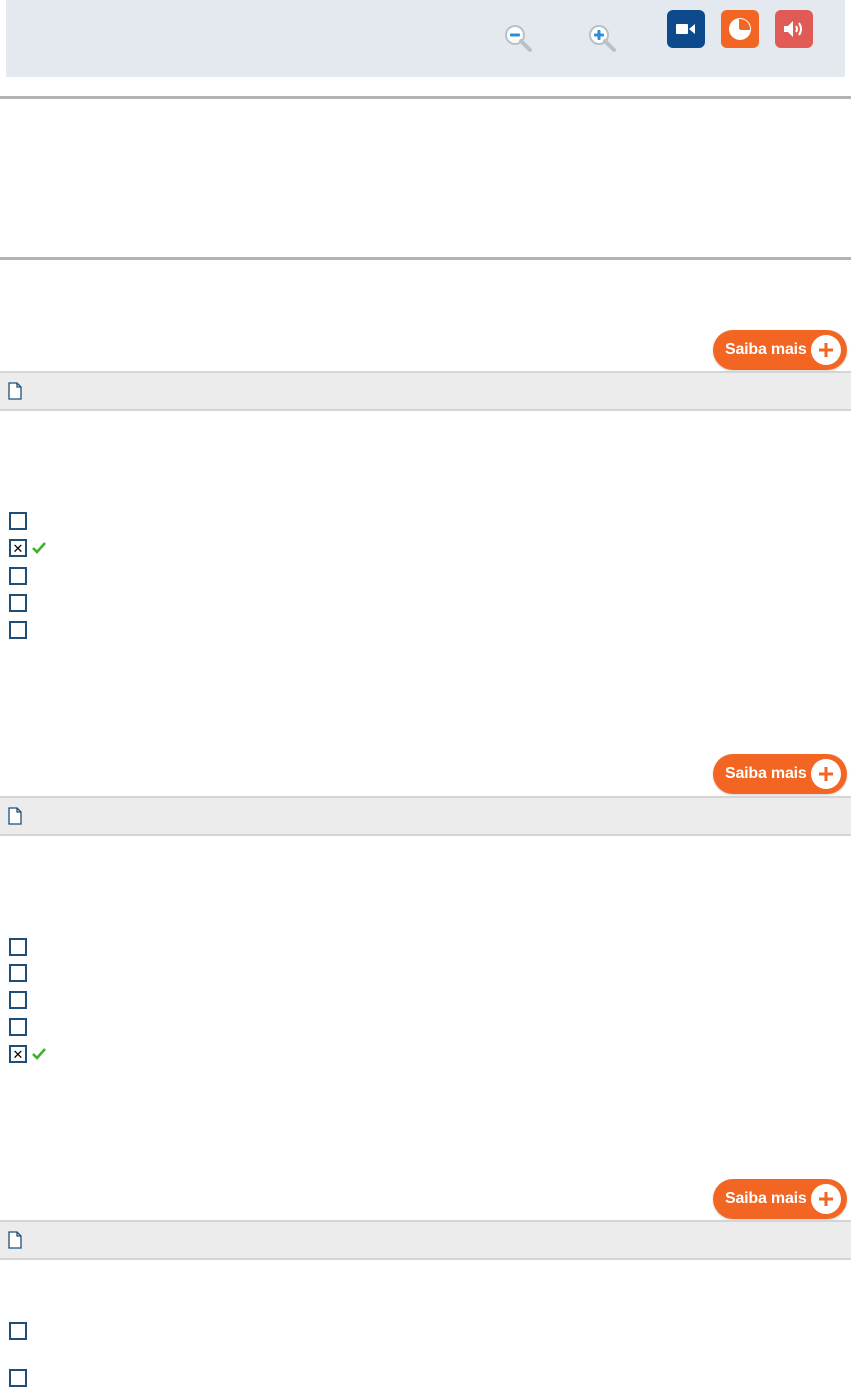 This screenshot has height=1389, width=851. I want to click on video-button, so click(686, 29).